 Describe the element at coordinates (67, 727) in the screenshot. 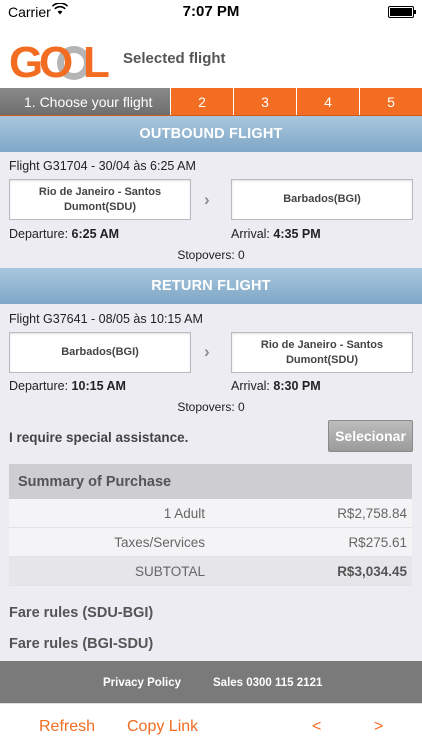

I see `refresh-button: Refresh` at that location.